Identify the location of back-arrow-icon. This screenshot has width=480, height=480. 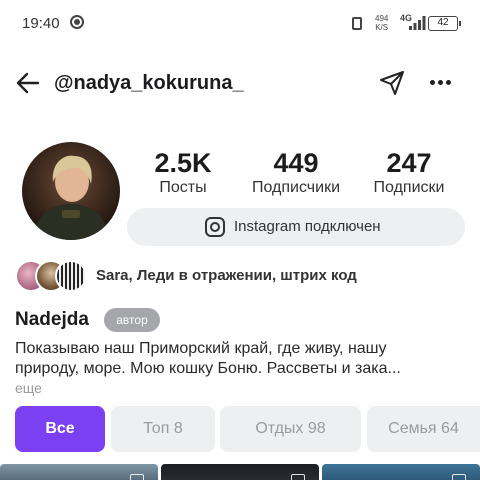
(28, 83).